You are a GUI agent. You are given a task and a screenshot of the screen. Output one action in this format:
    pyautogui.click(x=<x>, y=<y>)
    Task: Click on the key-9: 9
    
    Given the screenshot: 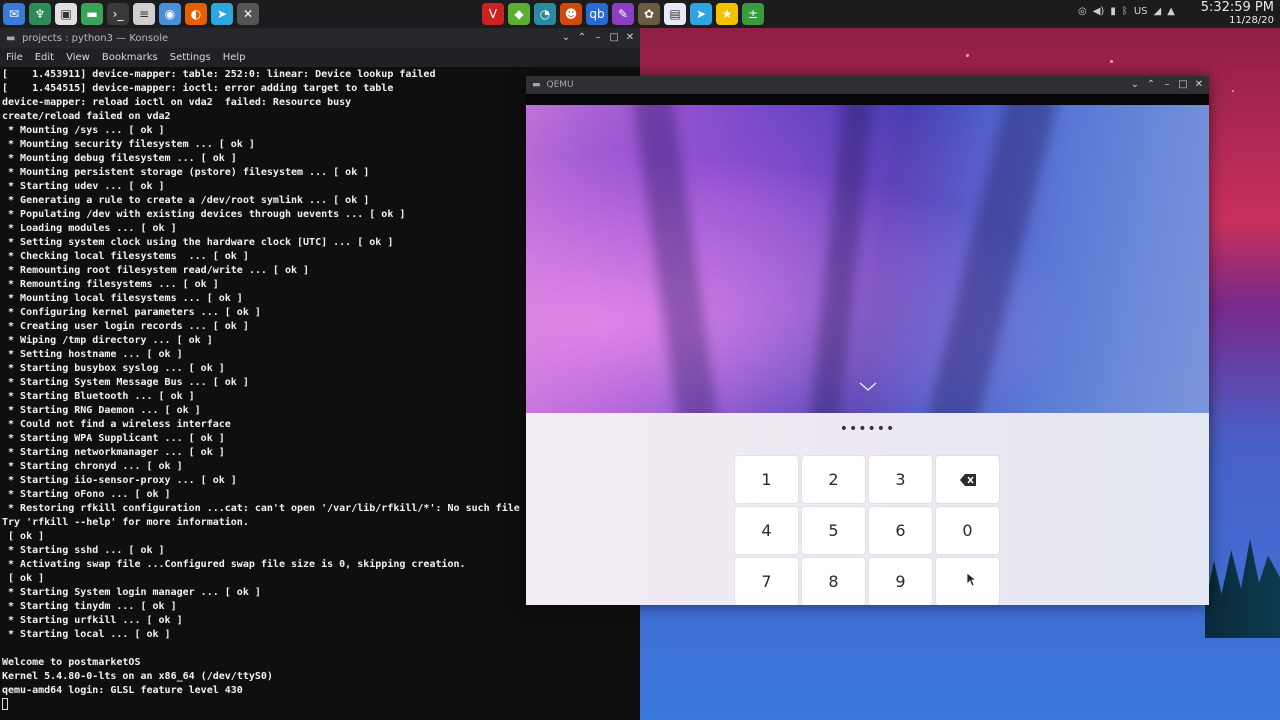 What is the action you would take?
    pyautogui.click(x=900, y=581)
    